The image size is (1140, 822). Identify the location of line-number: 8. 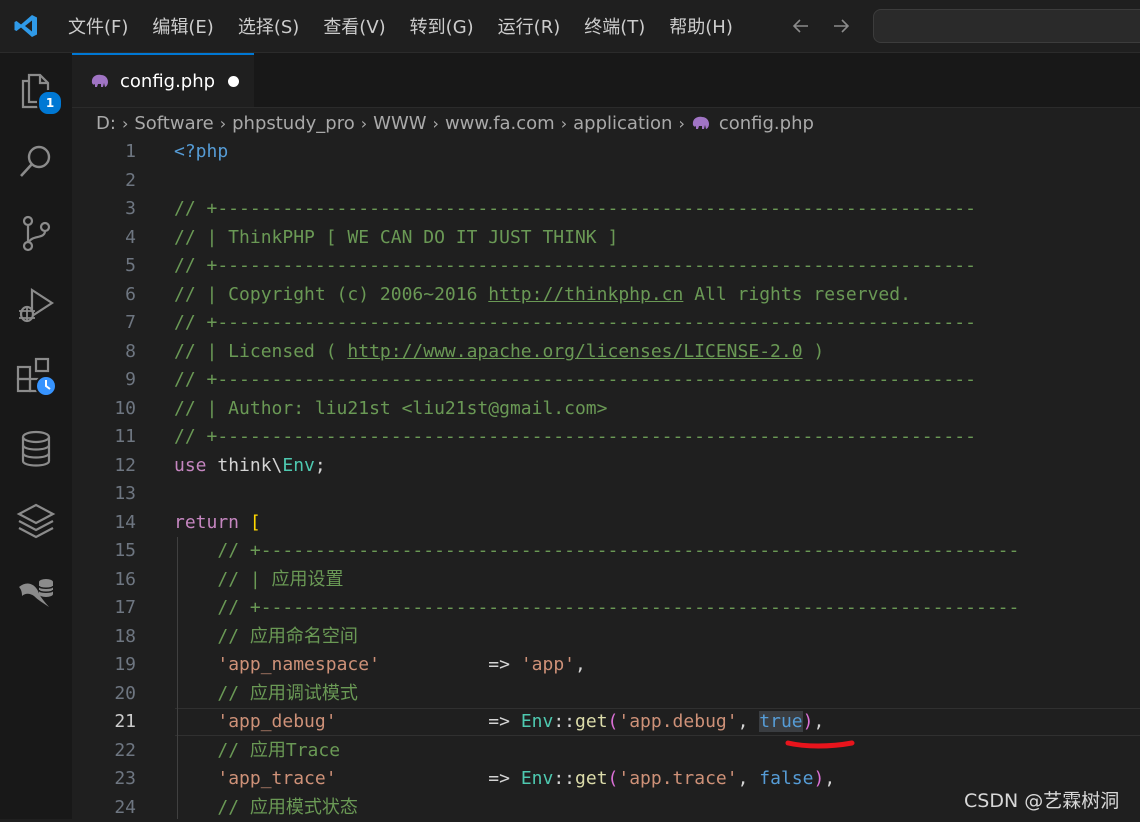
(104, 352).